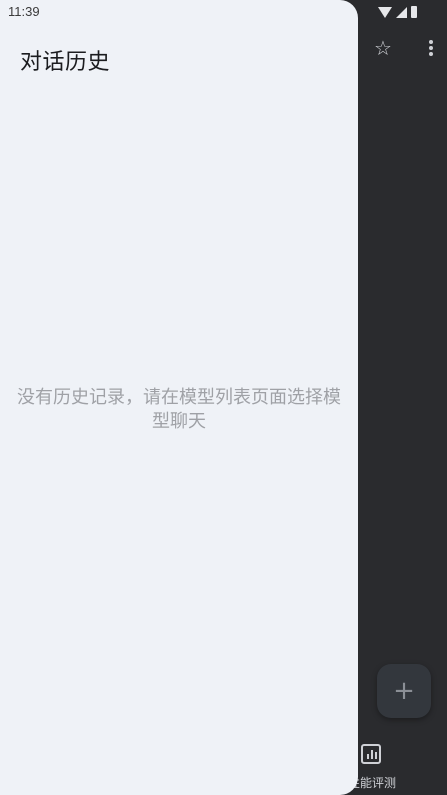 Image resolution: width=447 pixels, height=795 pixels. Describe the element at coordinates (383, 48) in the screenshot. I see `star-icon: ☆` at that location.